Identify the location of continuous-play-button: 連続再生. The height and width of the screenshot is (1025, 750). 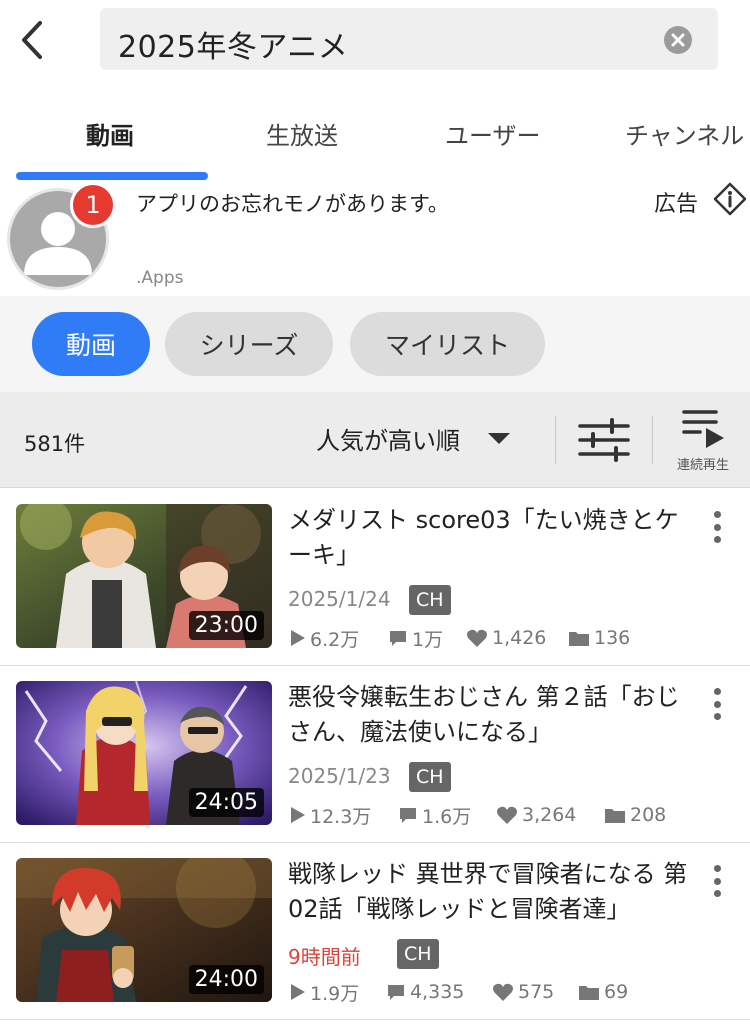
(703, 441).